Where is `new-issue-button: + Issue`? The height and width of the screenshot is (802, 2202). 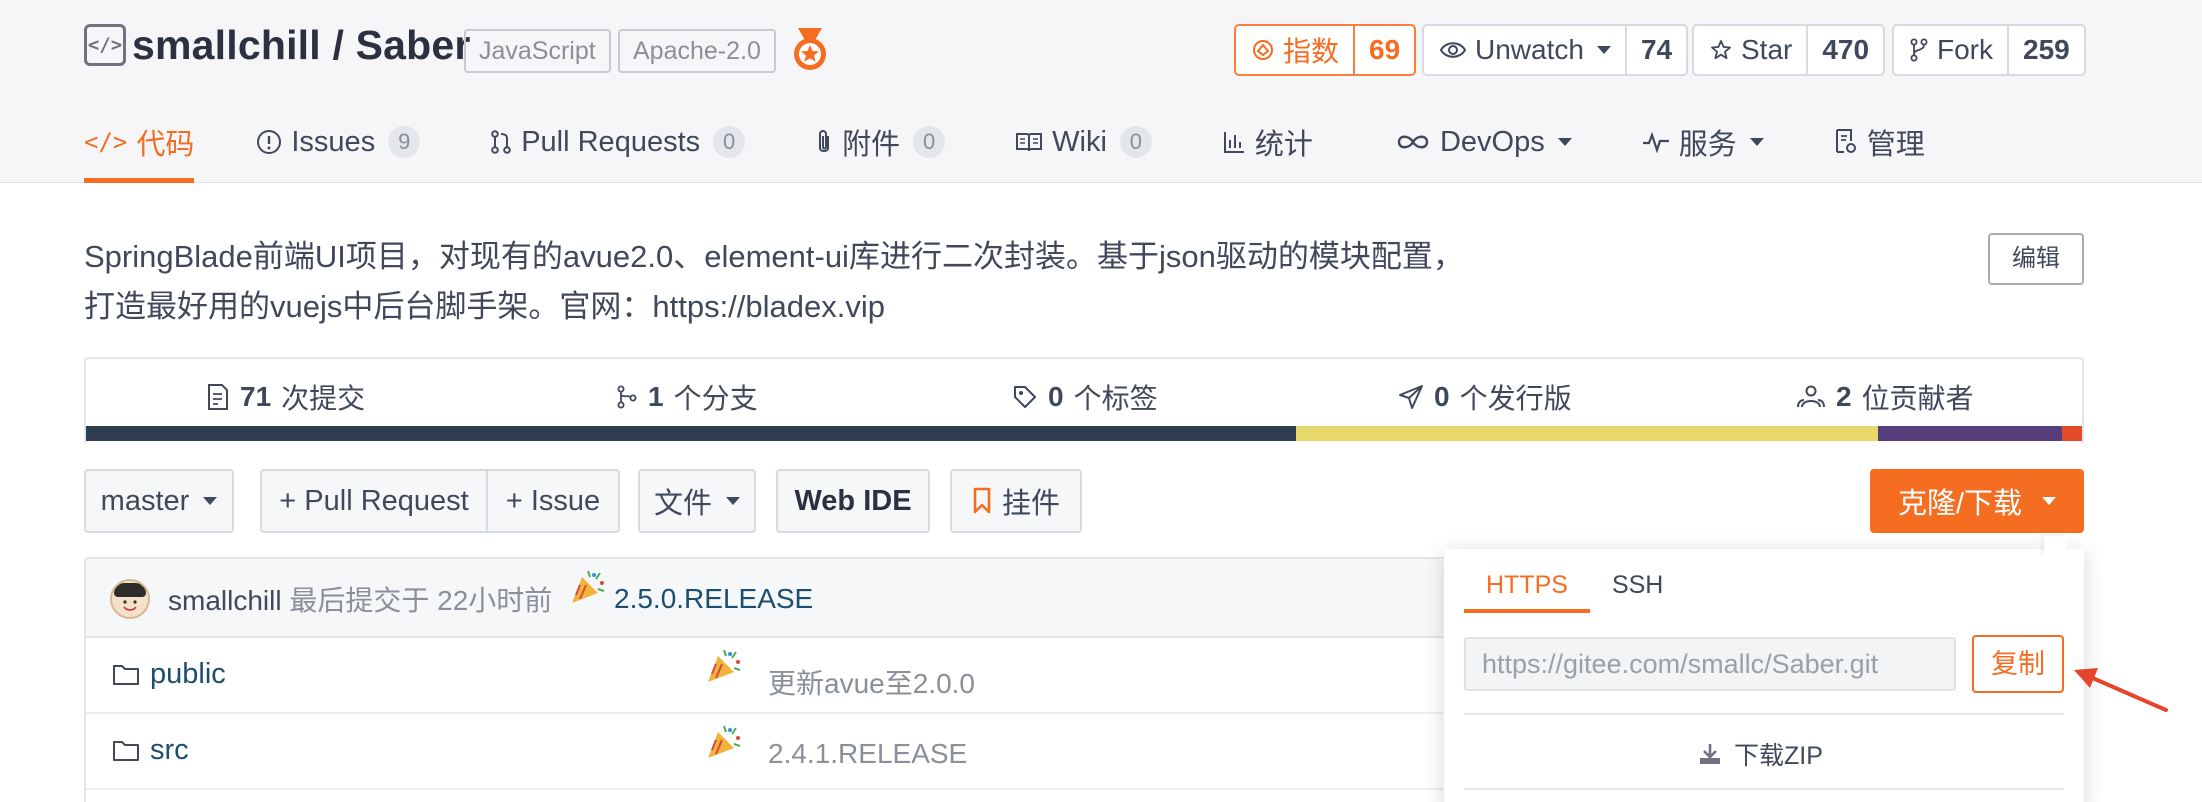
new-issue-button: + Issue is located at coordinates (553, 501).